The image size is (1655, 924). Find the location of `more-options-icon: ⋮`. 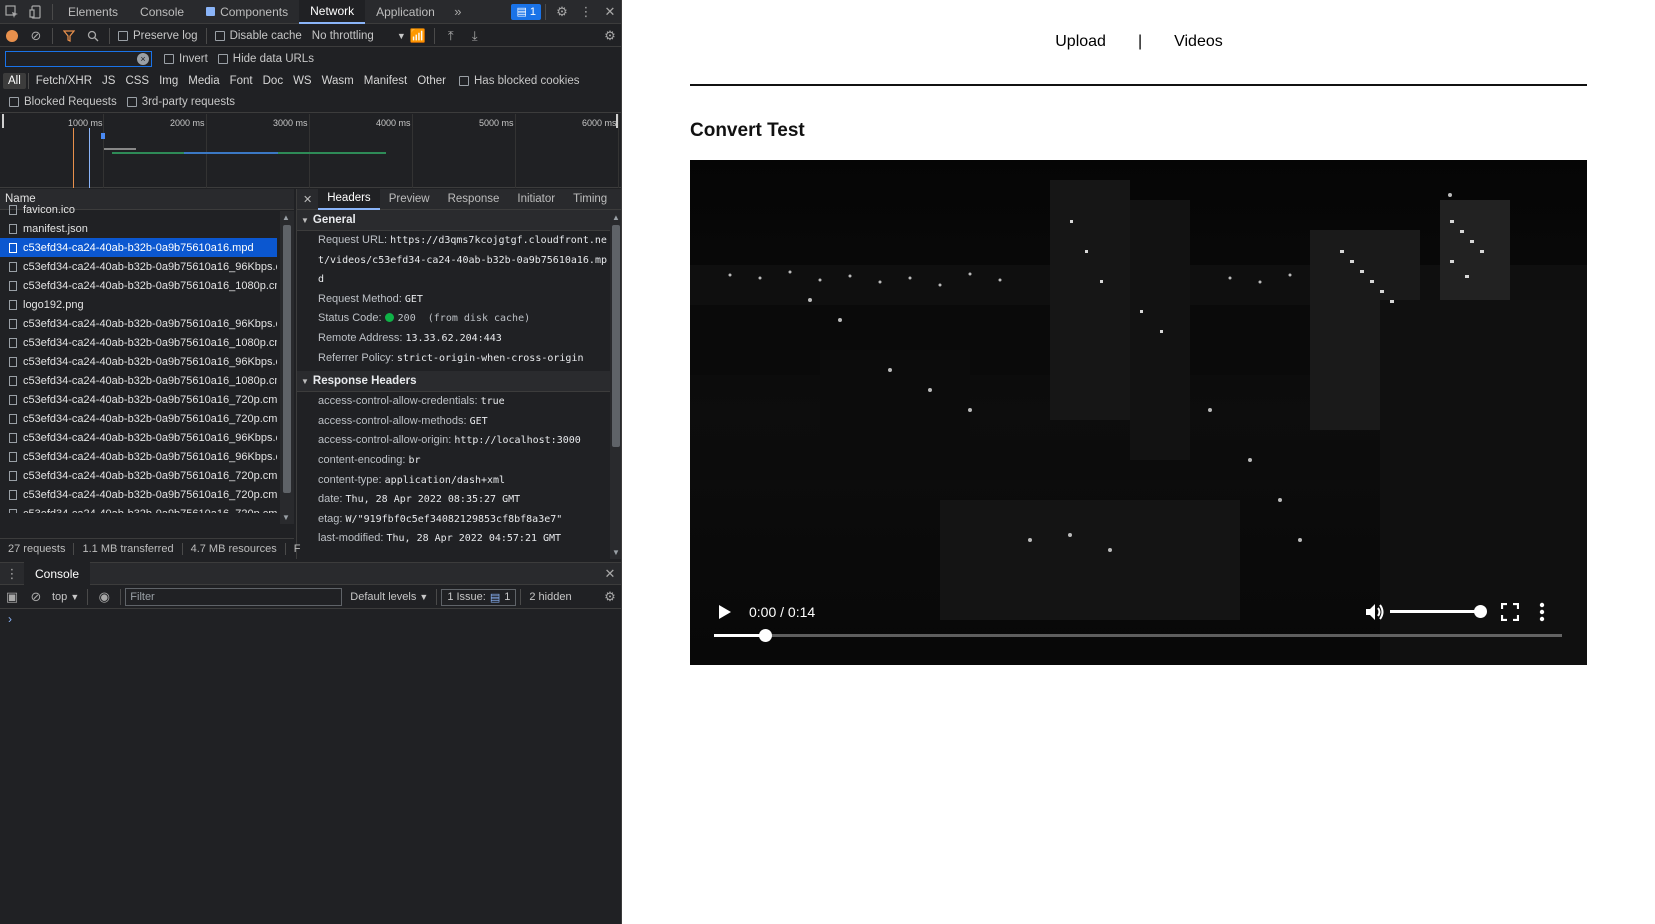

more-options-icon: ⋮ is located at coordinates (586, 12).